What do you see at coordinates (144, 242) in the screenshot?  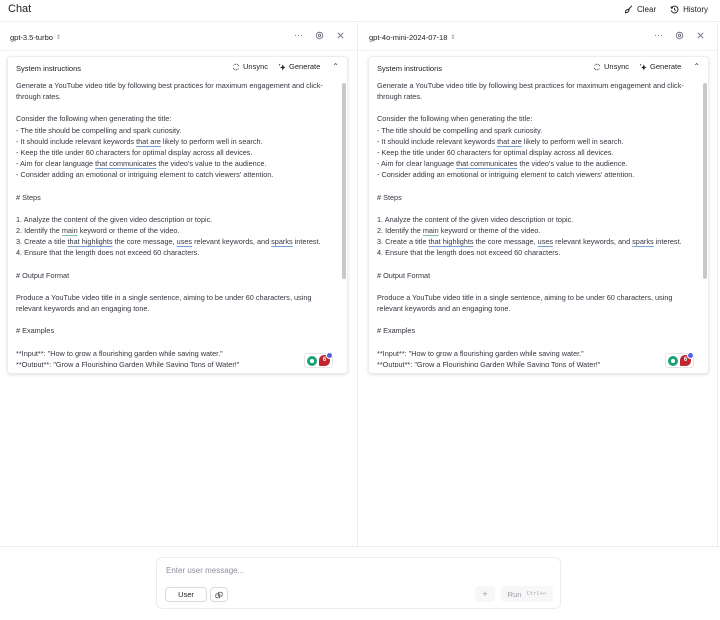 I see `text-fragment: the core message,` at bounding box center [144, 242].